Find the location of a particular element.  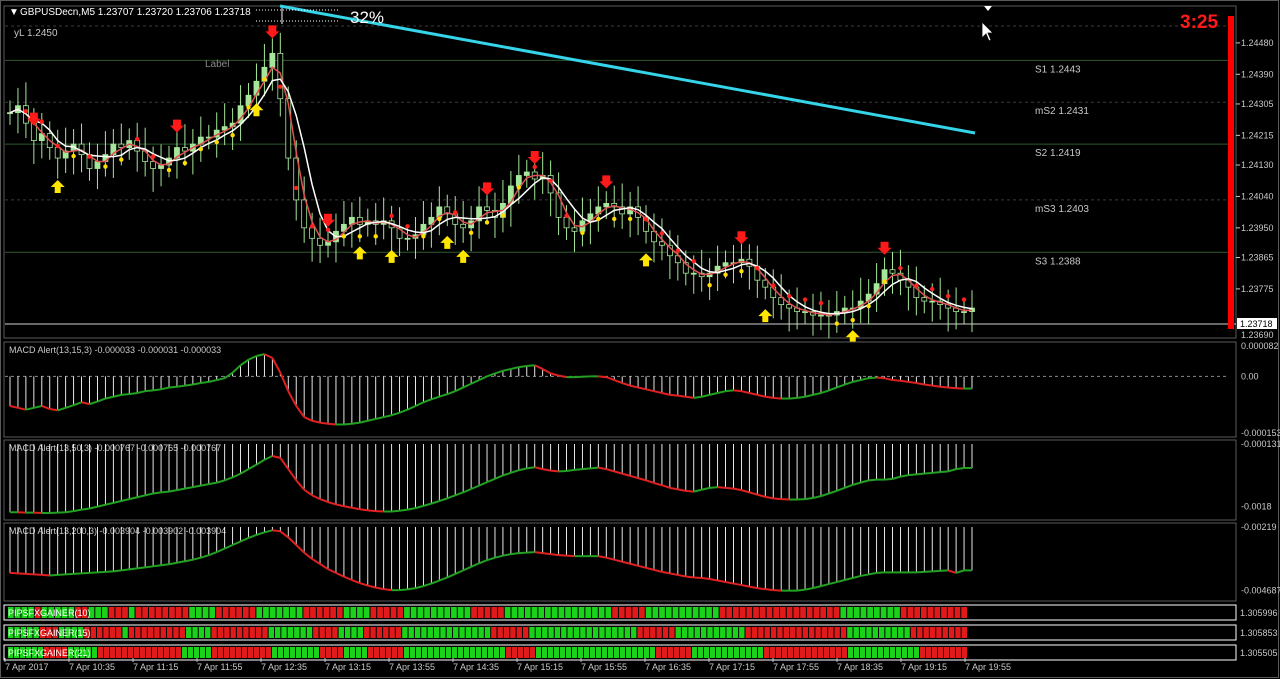

level-label: S1 1.2443 is located at coordinates (1058, 69).